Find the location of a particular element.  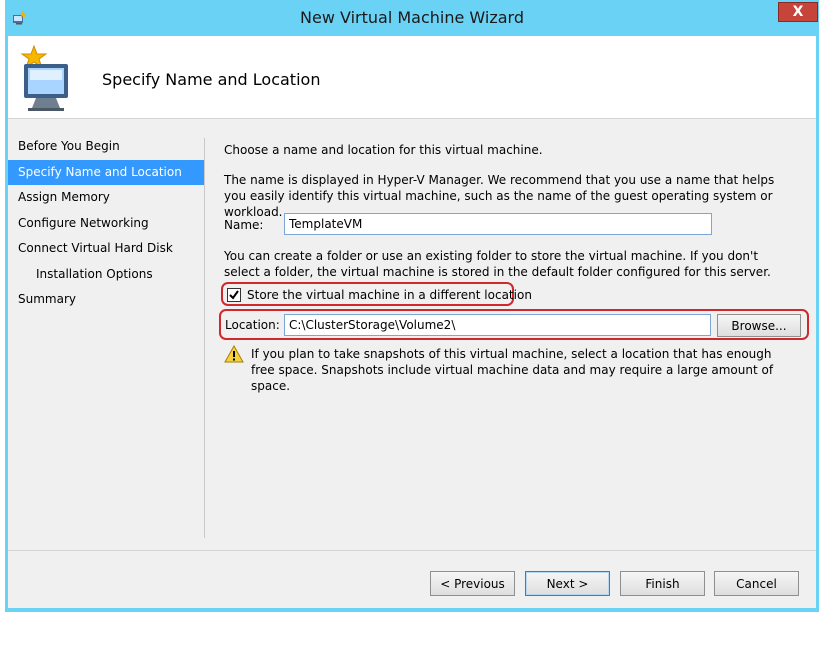

warning-icon is located at coordinates (234, 353).